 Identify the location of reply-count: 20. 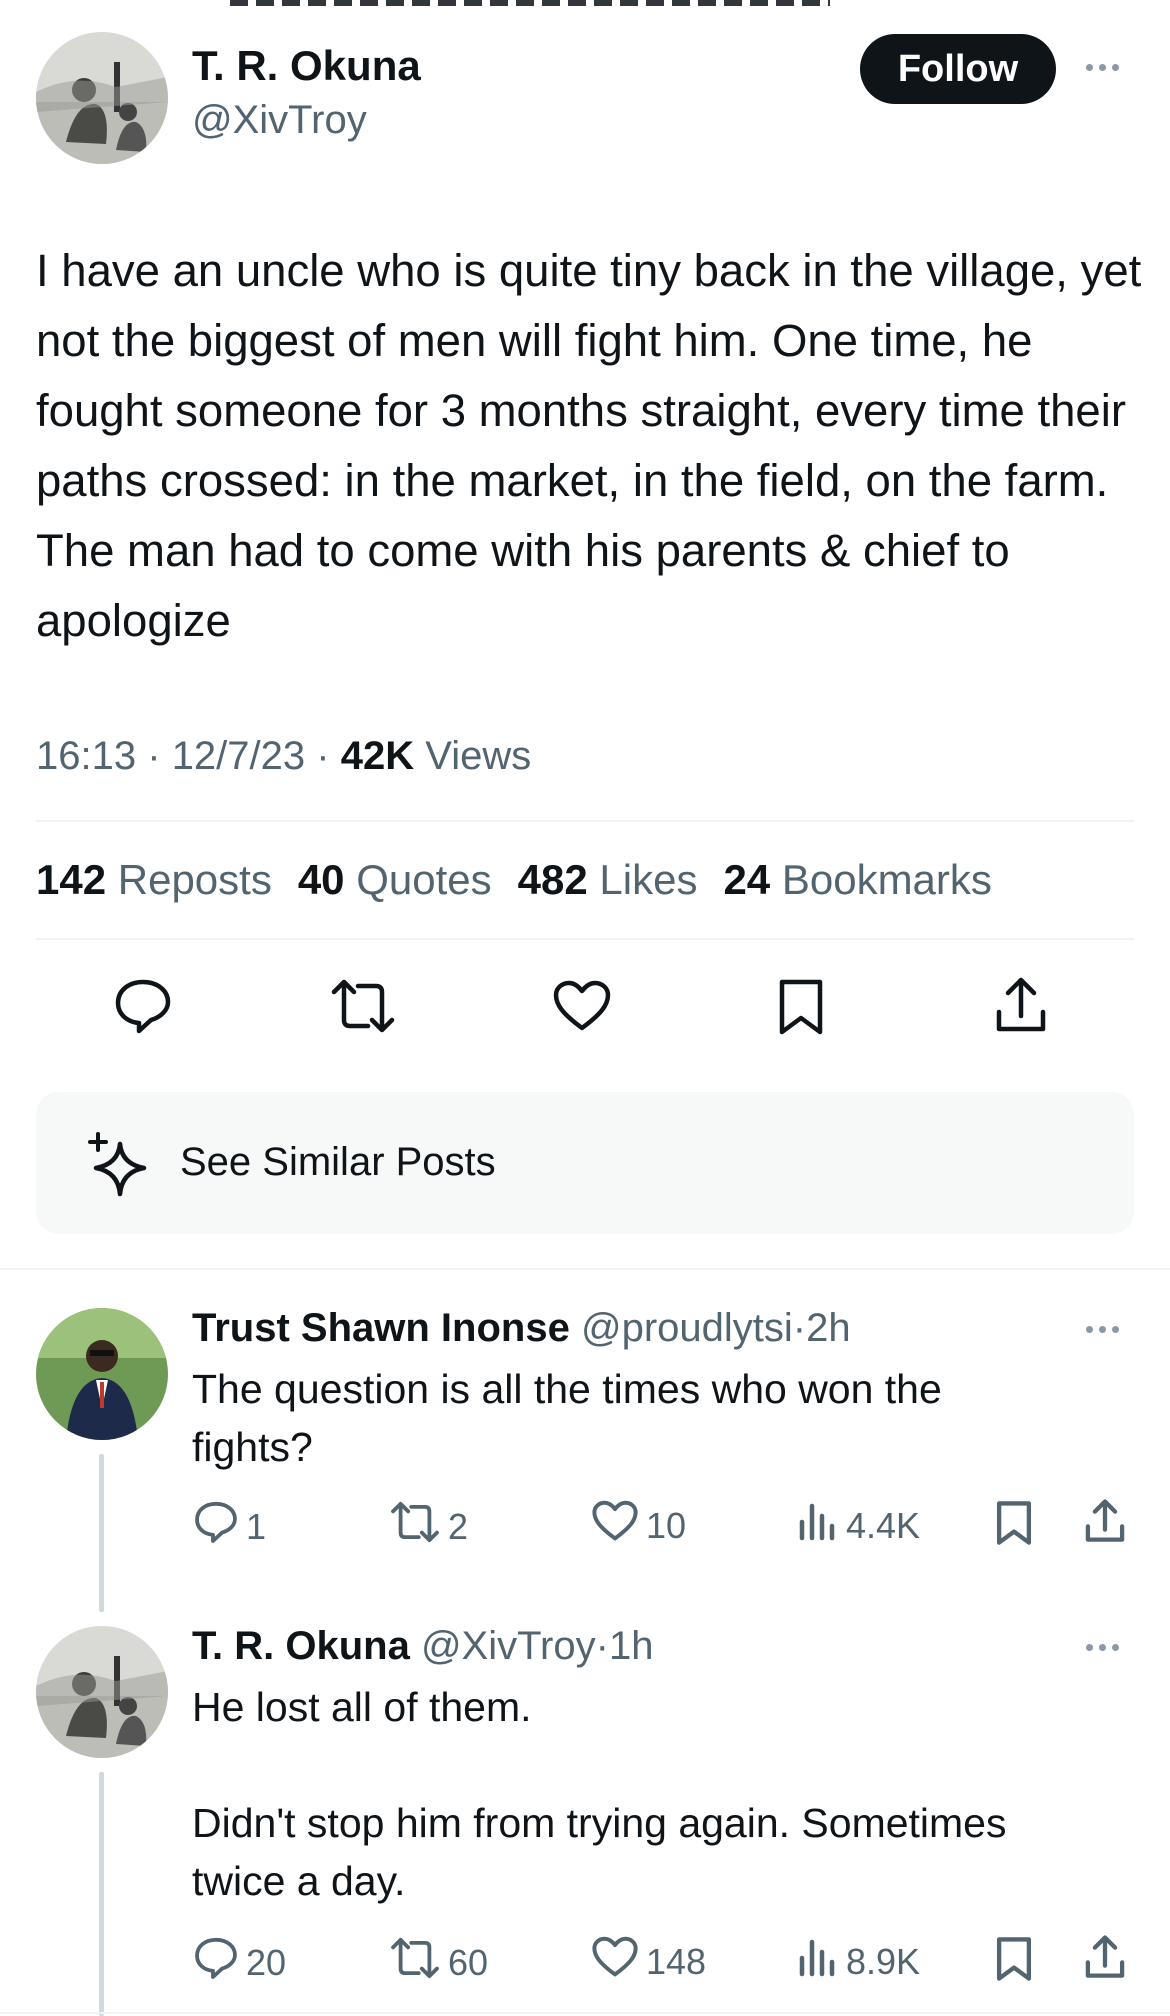
(266, 1962).